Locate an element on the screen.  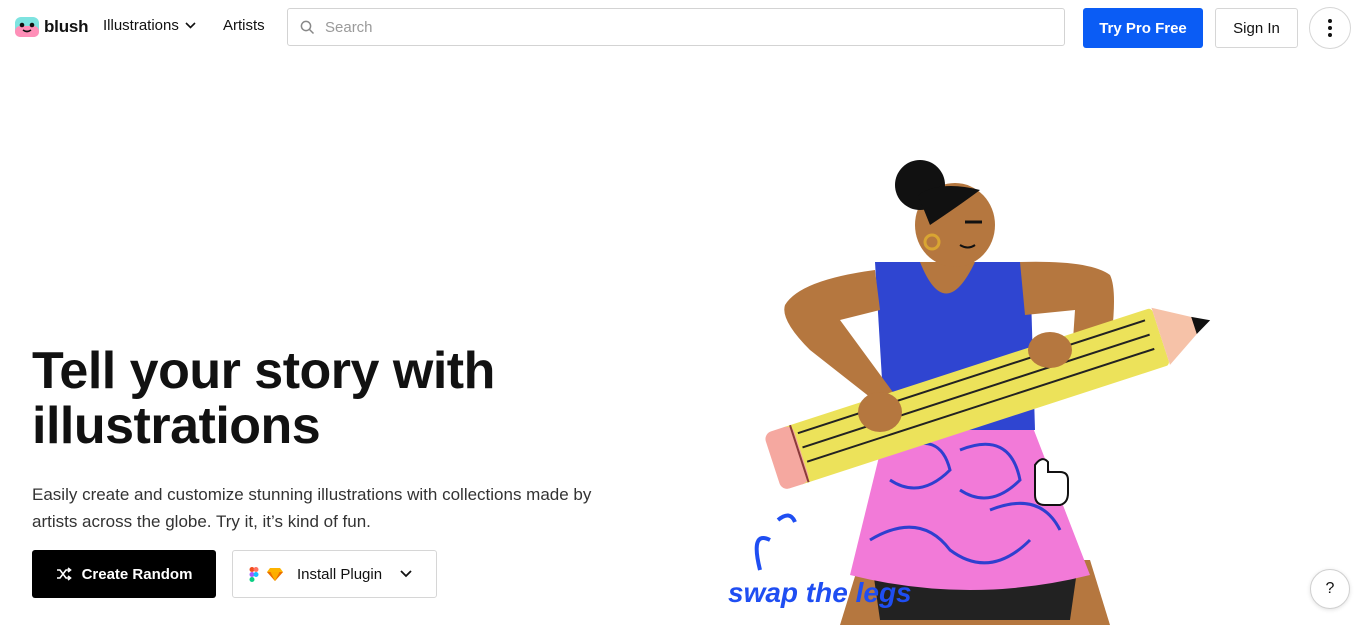
nav-illustrations-dropdown: Illustrations is located at coordinates (149, 25).